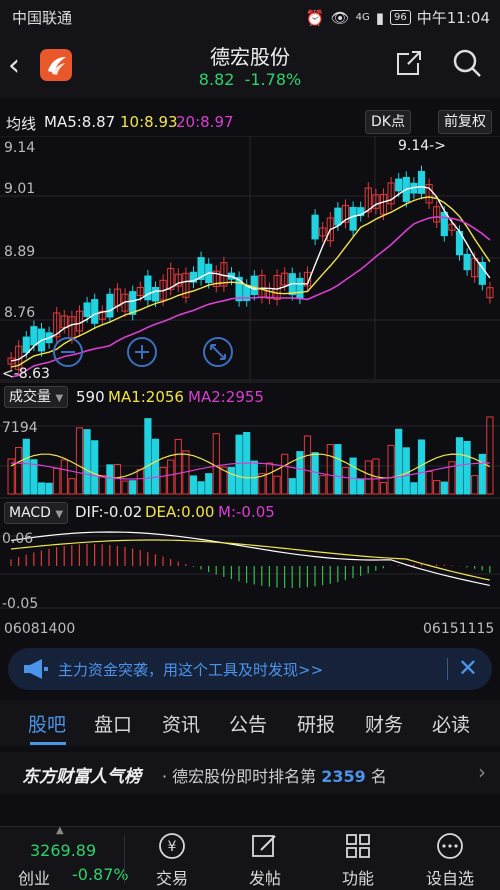 The image size is (500, 890). What do you see at coordinates (409, 63) in the screenshot?
I see `share-icon` at bounding box center [409, 63].